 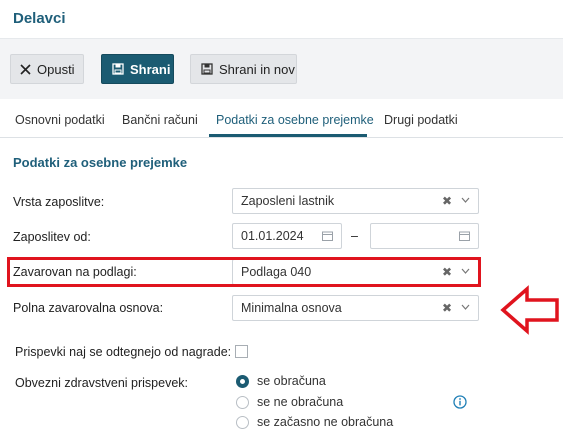 What do you see at coordinates (288, 135) in the screenshot?
I see `active-tab-indicator` at bounding box center [288, 135].